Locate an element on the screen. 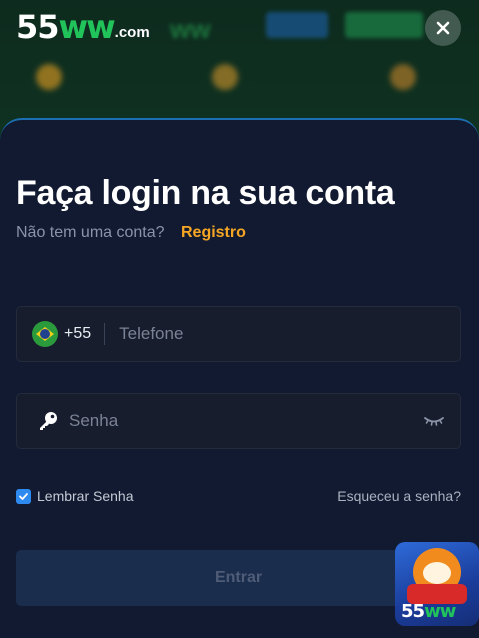  forgot-password-link: Esqueceu a senha? is located at coordinates (399, 496).